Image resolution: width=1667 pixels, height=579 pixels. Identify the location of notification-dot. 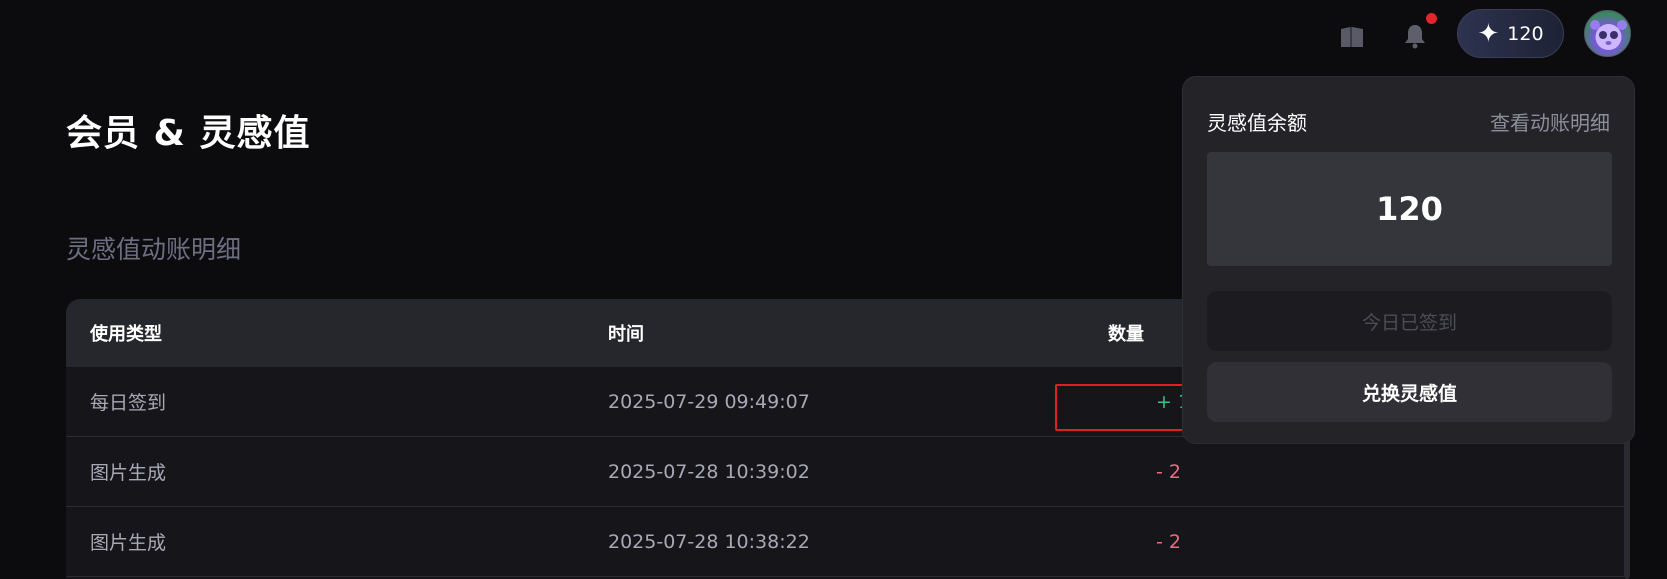
(1431, 18).